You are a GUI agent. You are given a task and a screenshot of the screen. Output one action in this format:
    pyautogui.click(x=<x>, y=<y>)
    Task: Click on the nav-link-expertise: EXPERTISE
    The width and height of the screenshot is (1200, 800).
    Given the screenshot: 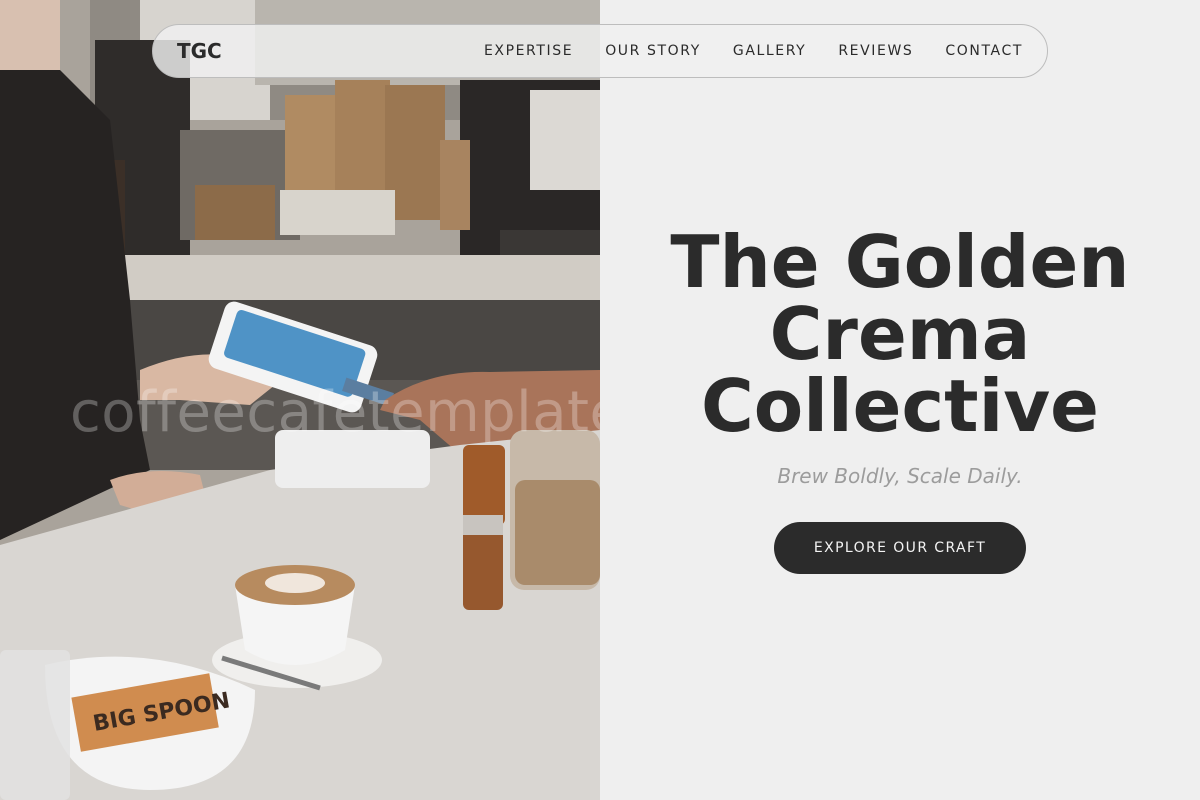 What is the action you would take?
    pyautogui.click(x=528, y=51)
    